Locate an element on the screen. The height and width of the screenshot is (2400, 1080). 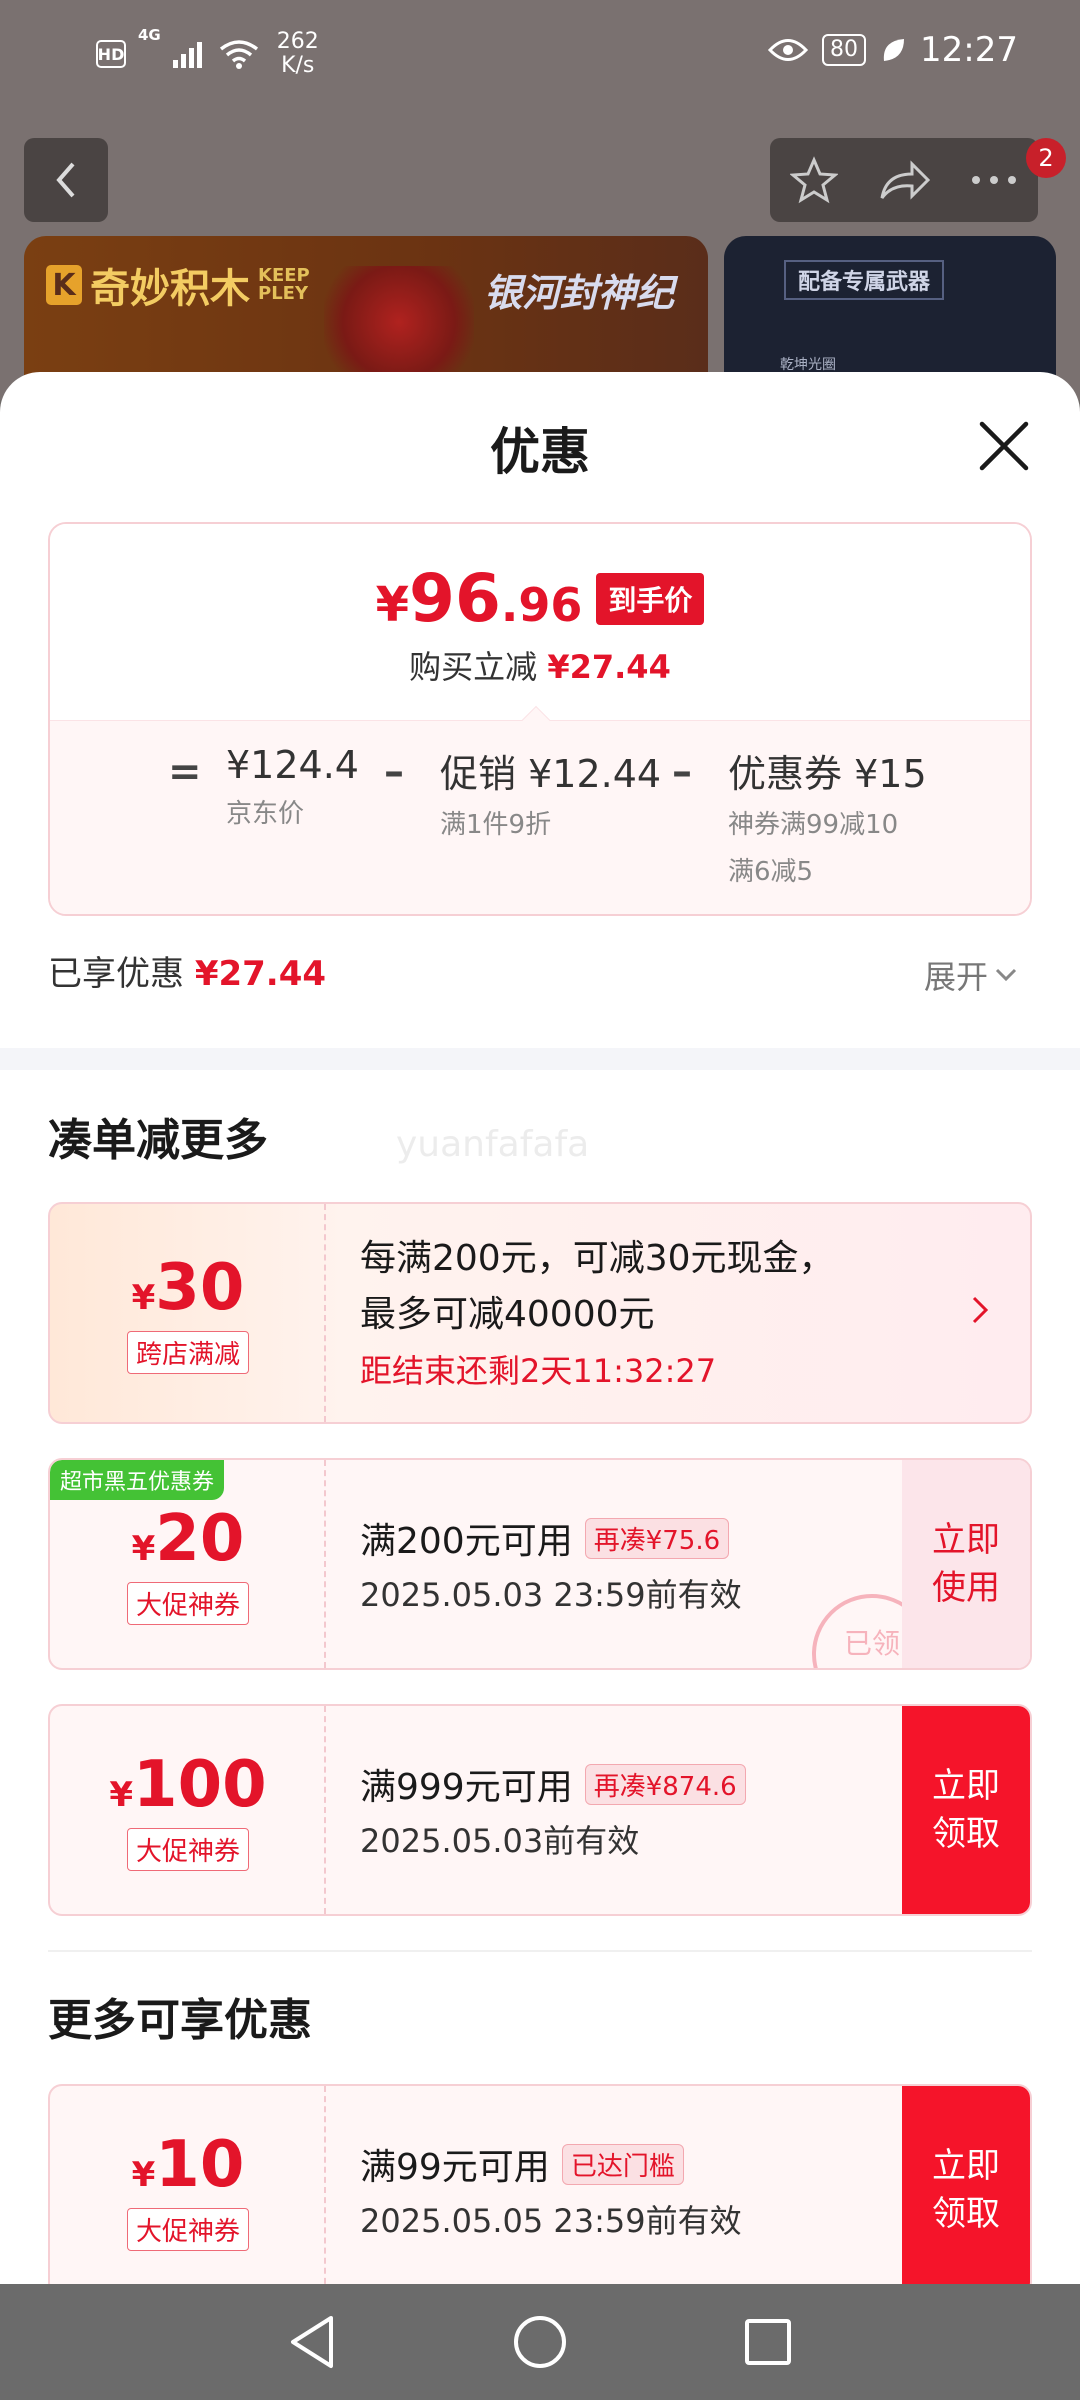
brand-name: 奇妙积木 is located at coordinates (170, 289).